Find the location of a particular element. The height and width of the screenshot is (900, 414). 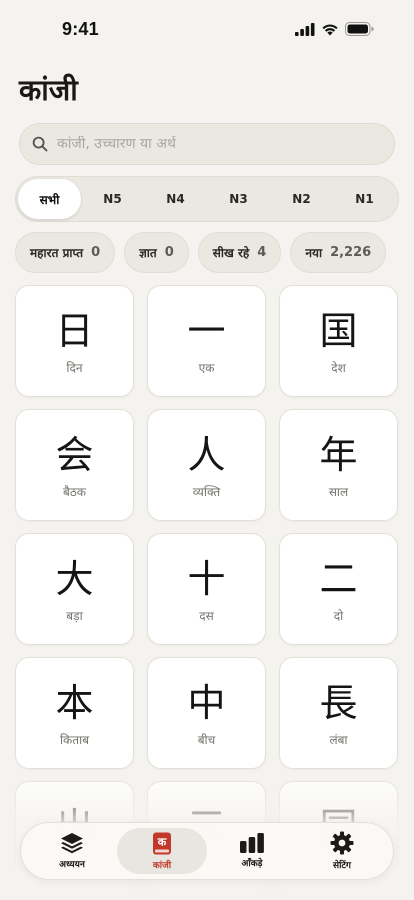

svg-text: क is located at coordinates (162, 841).